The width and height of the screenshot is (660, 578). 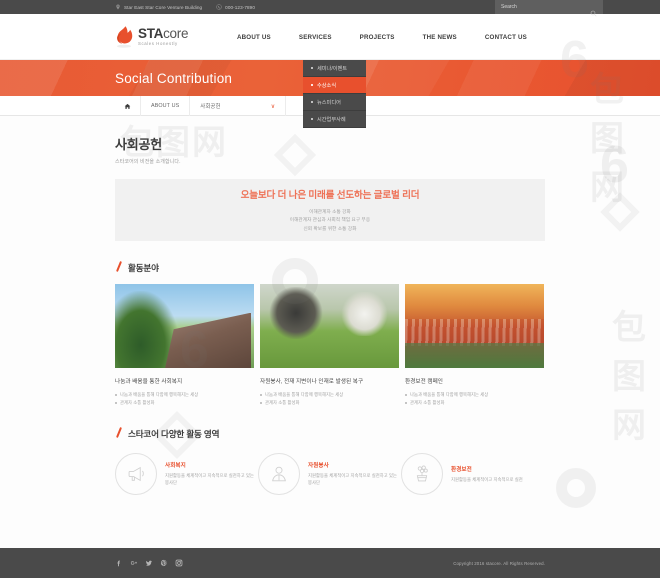 What do you see at coordinates (184, 326) in the screenshot?
I see `card-image-welfare` at bounding box center [184, 326].